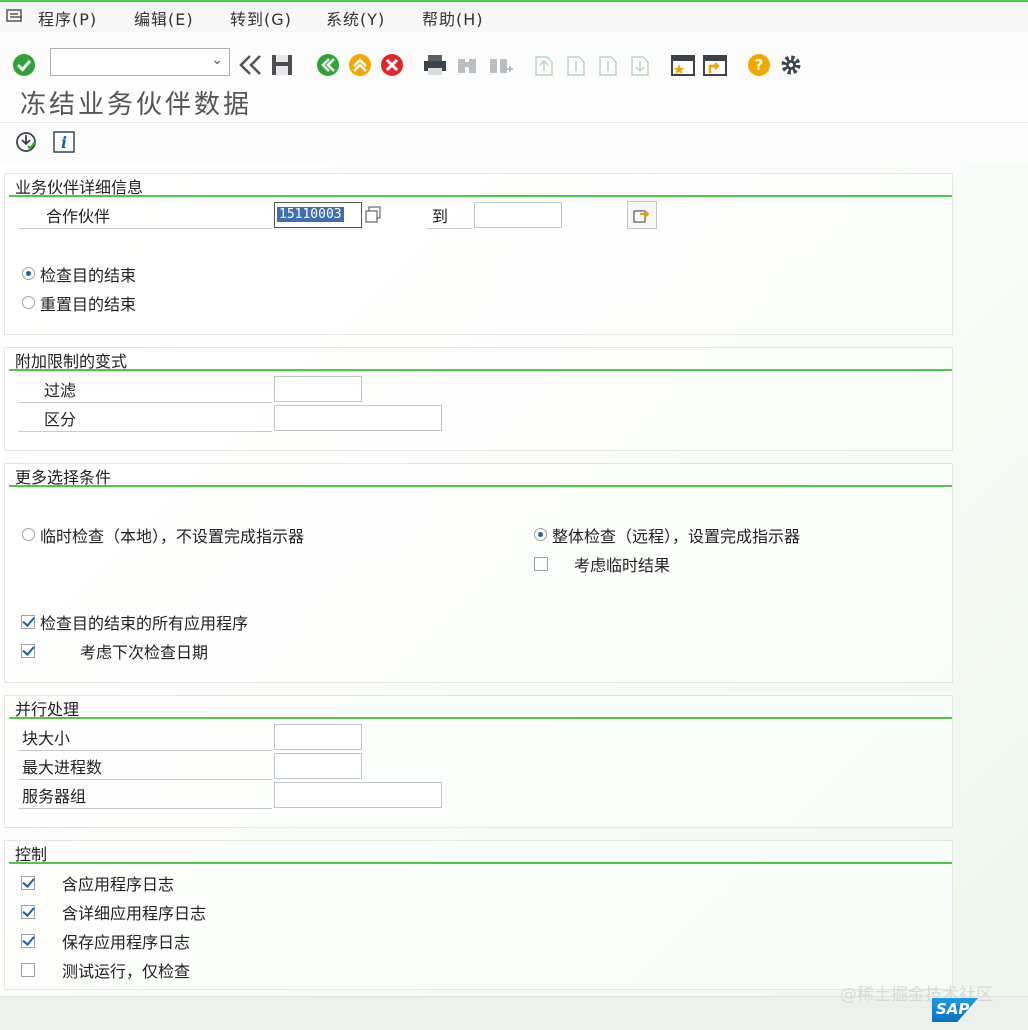 This screenshot has height=1030, width=1028. I want to click on menu-system: 系统(Y), so click(355, 18).